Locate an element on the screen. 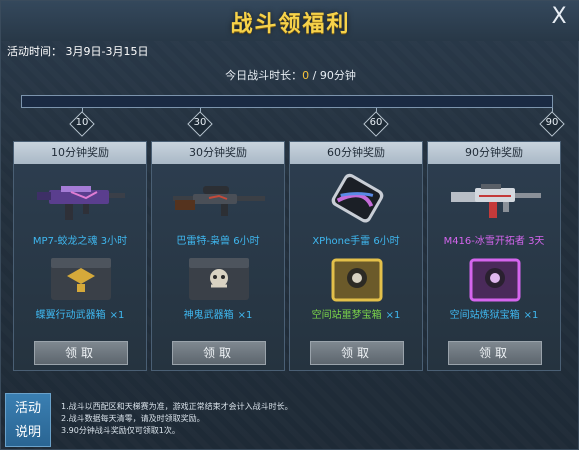 This screenshot has height=450, width=579. reward-card-header: 10分钟奖励 is located at coordinates (80, 153).